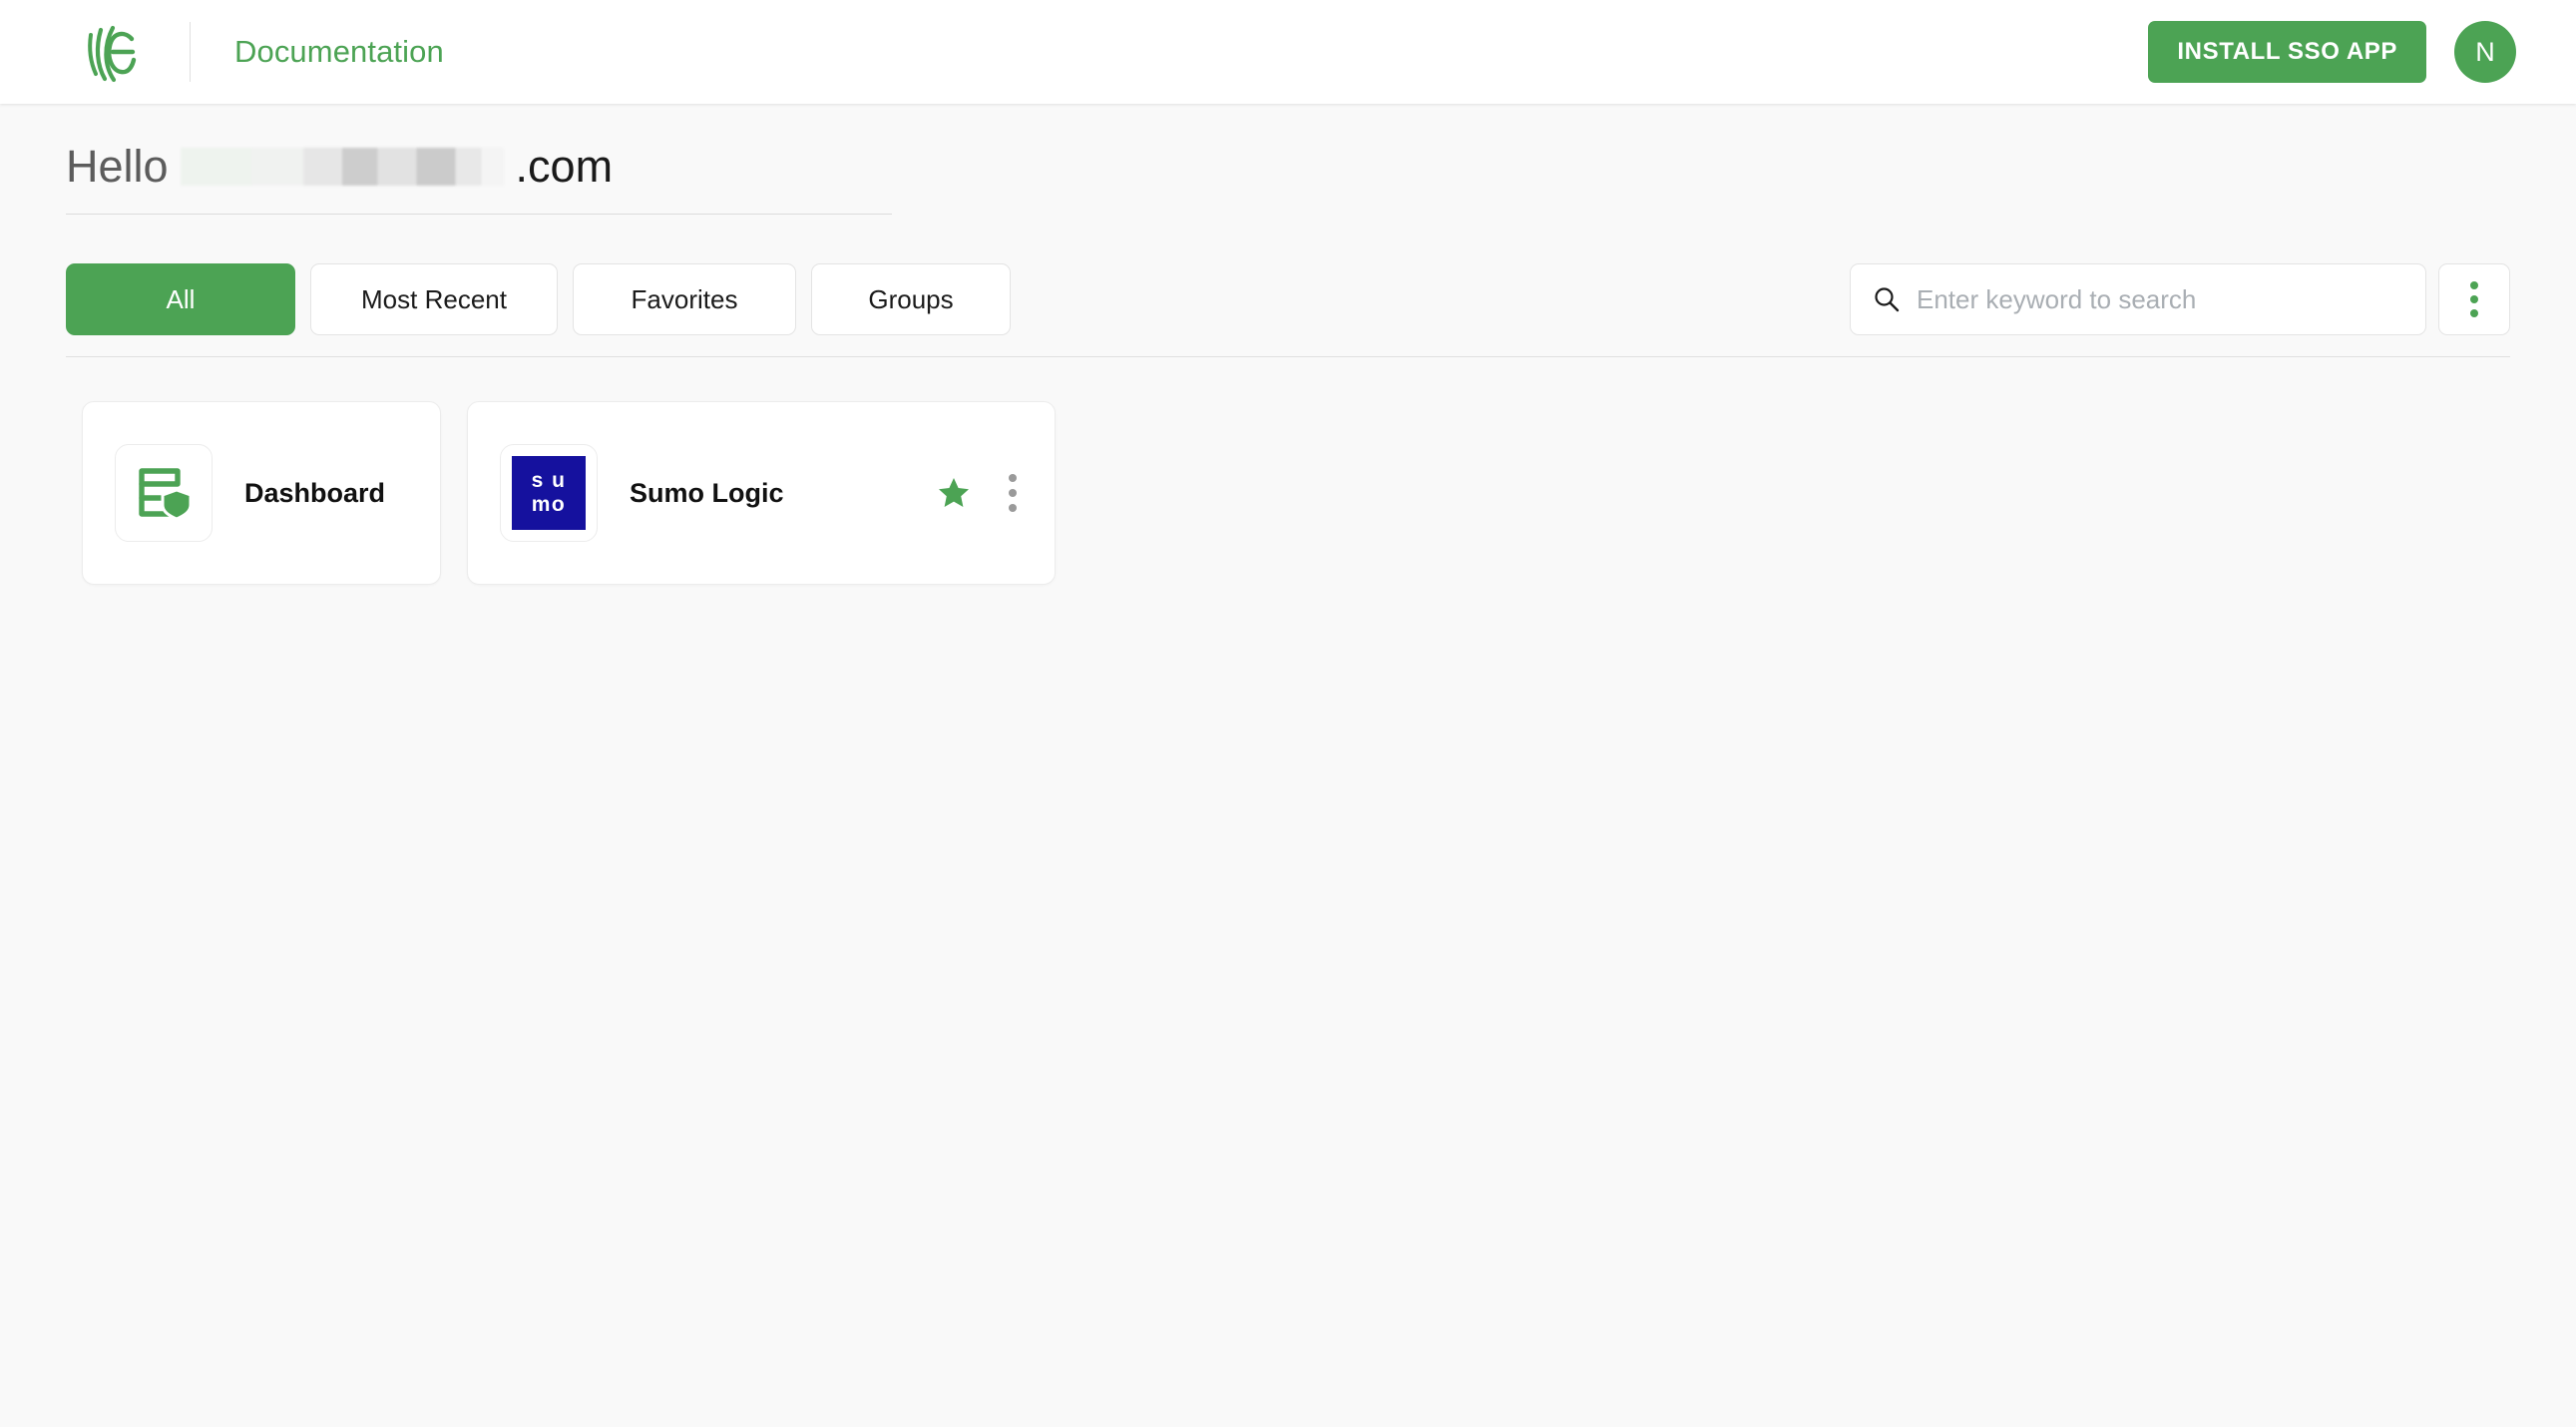 This screenshot has height=1427, width=2576. What do you see at coordinates (180, 299) in the screenshot?
I see `tab-all: All` at bounding box center [180, 299].